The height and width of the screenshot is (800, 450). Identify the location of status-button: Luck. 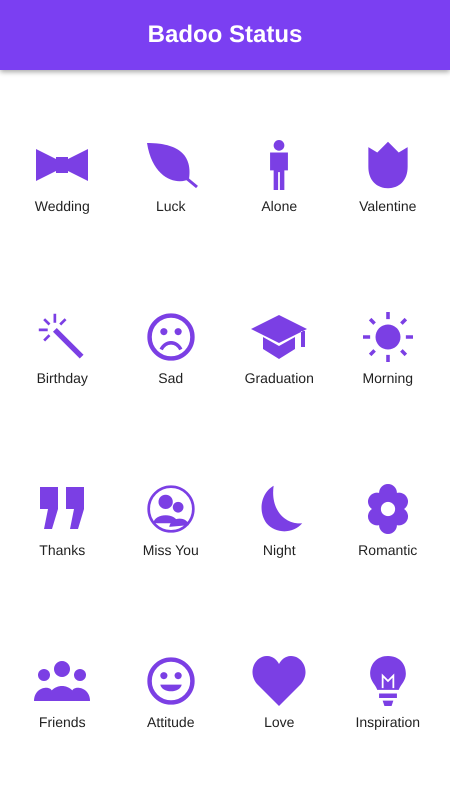
(170, 173).